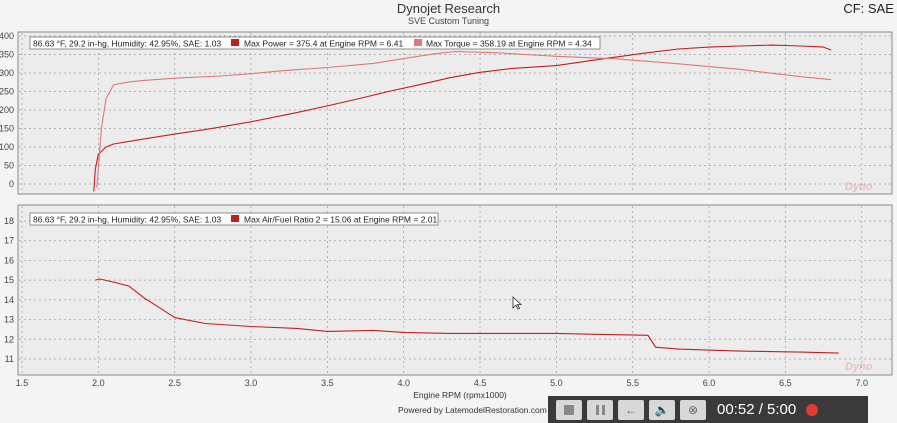 The image size is (897, 423). Describe the element at coordinates (9, 320) in the screenshot. I see `bottom-y-tick-label: 13` at that location.